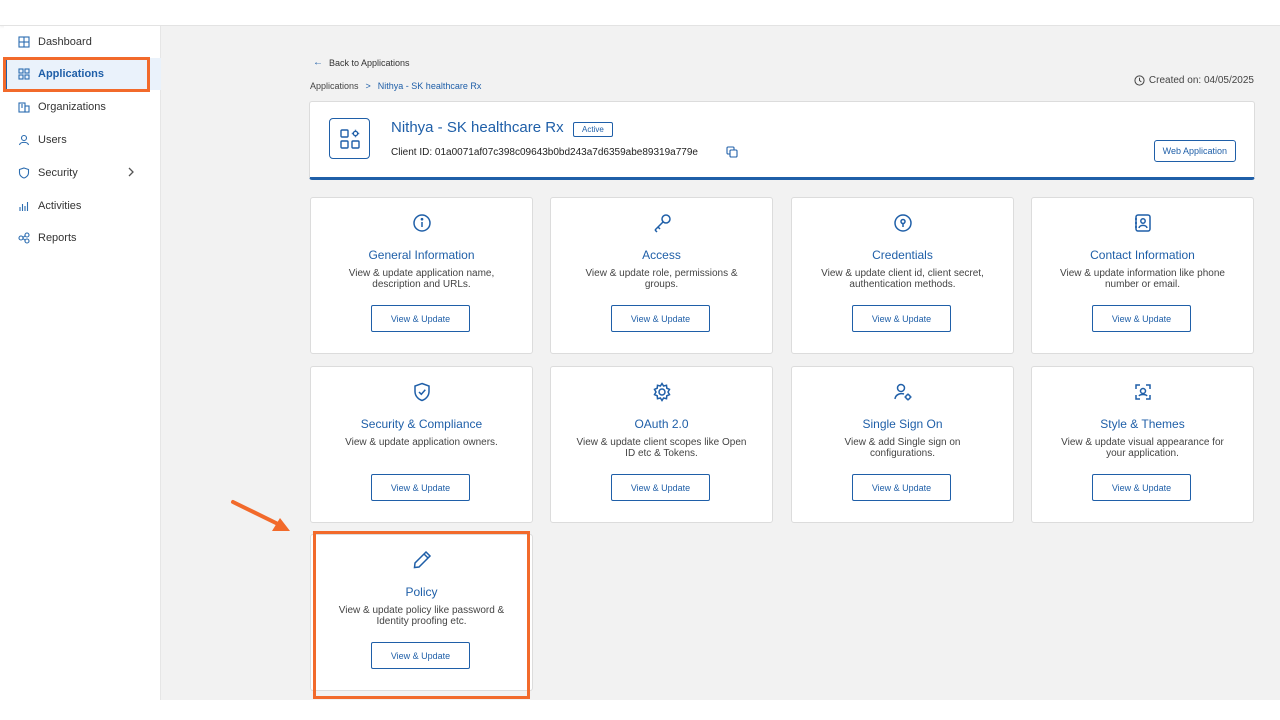  What do you see at coordinates (421, 255) in the screenshot?
I see `card-title: General Information` at bounding box center [421, 255].